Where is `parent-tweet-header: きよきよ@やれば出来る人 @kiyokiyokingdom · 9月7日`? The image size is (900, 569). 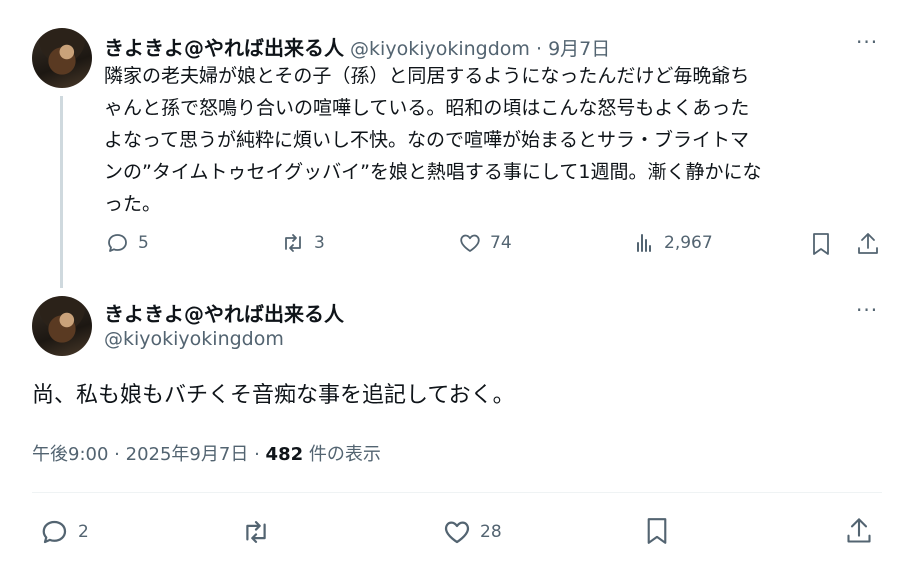 parent-tweet-header: きよきよ@やれば出来る人 @kiyokiyokingdom · 9月7日 is located at coordinates (357, 46).